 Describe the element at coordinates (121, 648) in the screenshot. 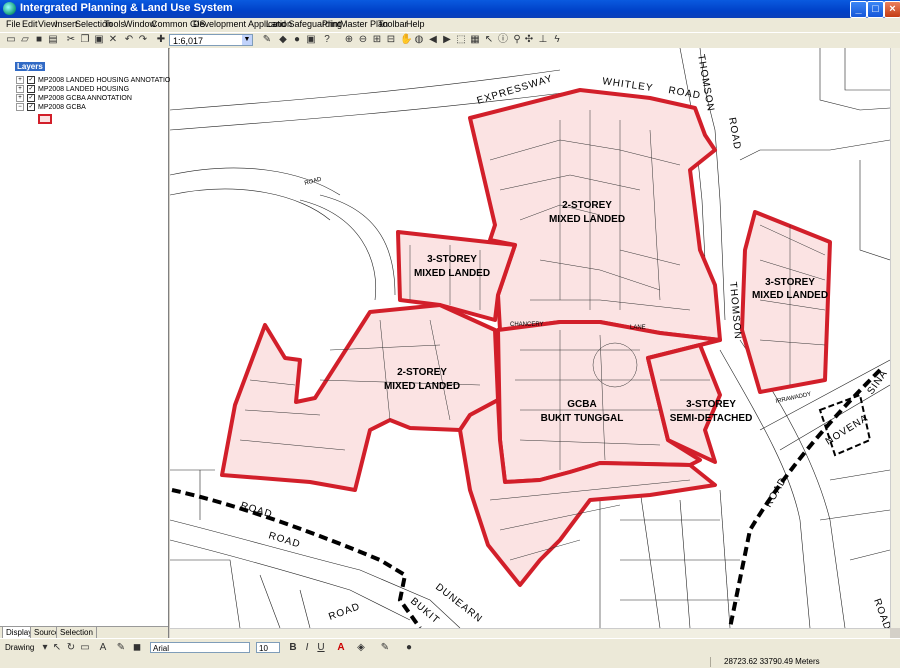

I see `edit-vertices-icon: ✎` at that location.